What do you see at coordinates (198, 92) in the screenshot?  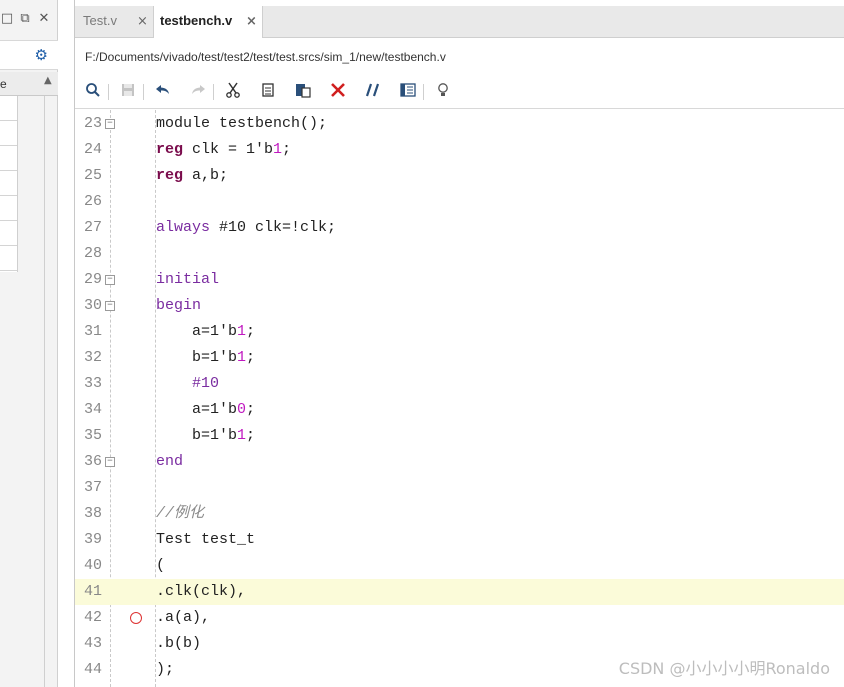 I see `redo-icon` at bounding box center [198, 92].